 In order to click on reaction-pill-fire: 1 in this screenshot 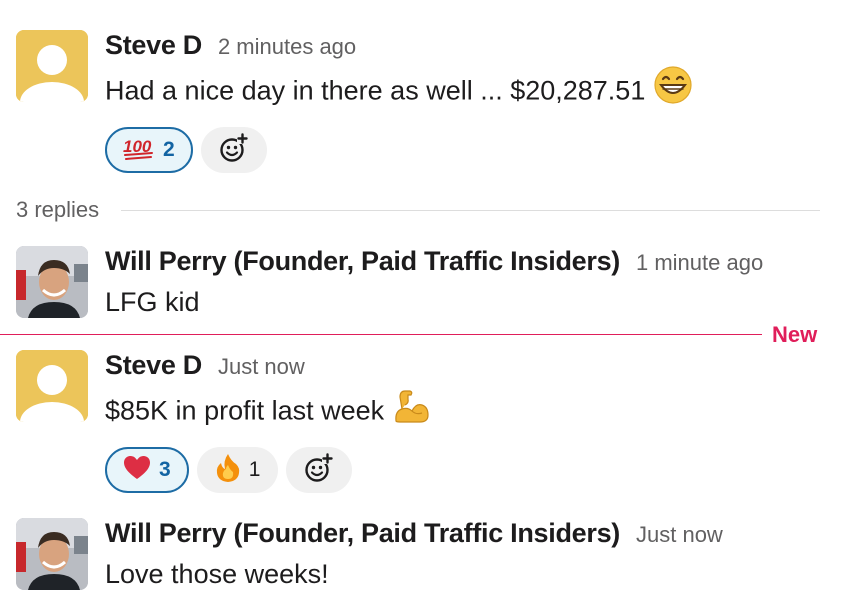, I will do `click(237, 470)`.